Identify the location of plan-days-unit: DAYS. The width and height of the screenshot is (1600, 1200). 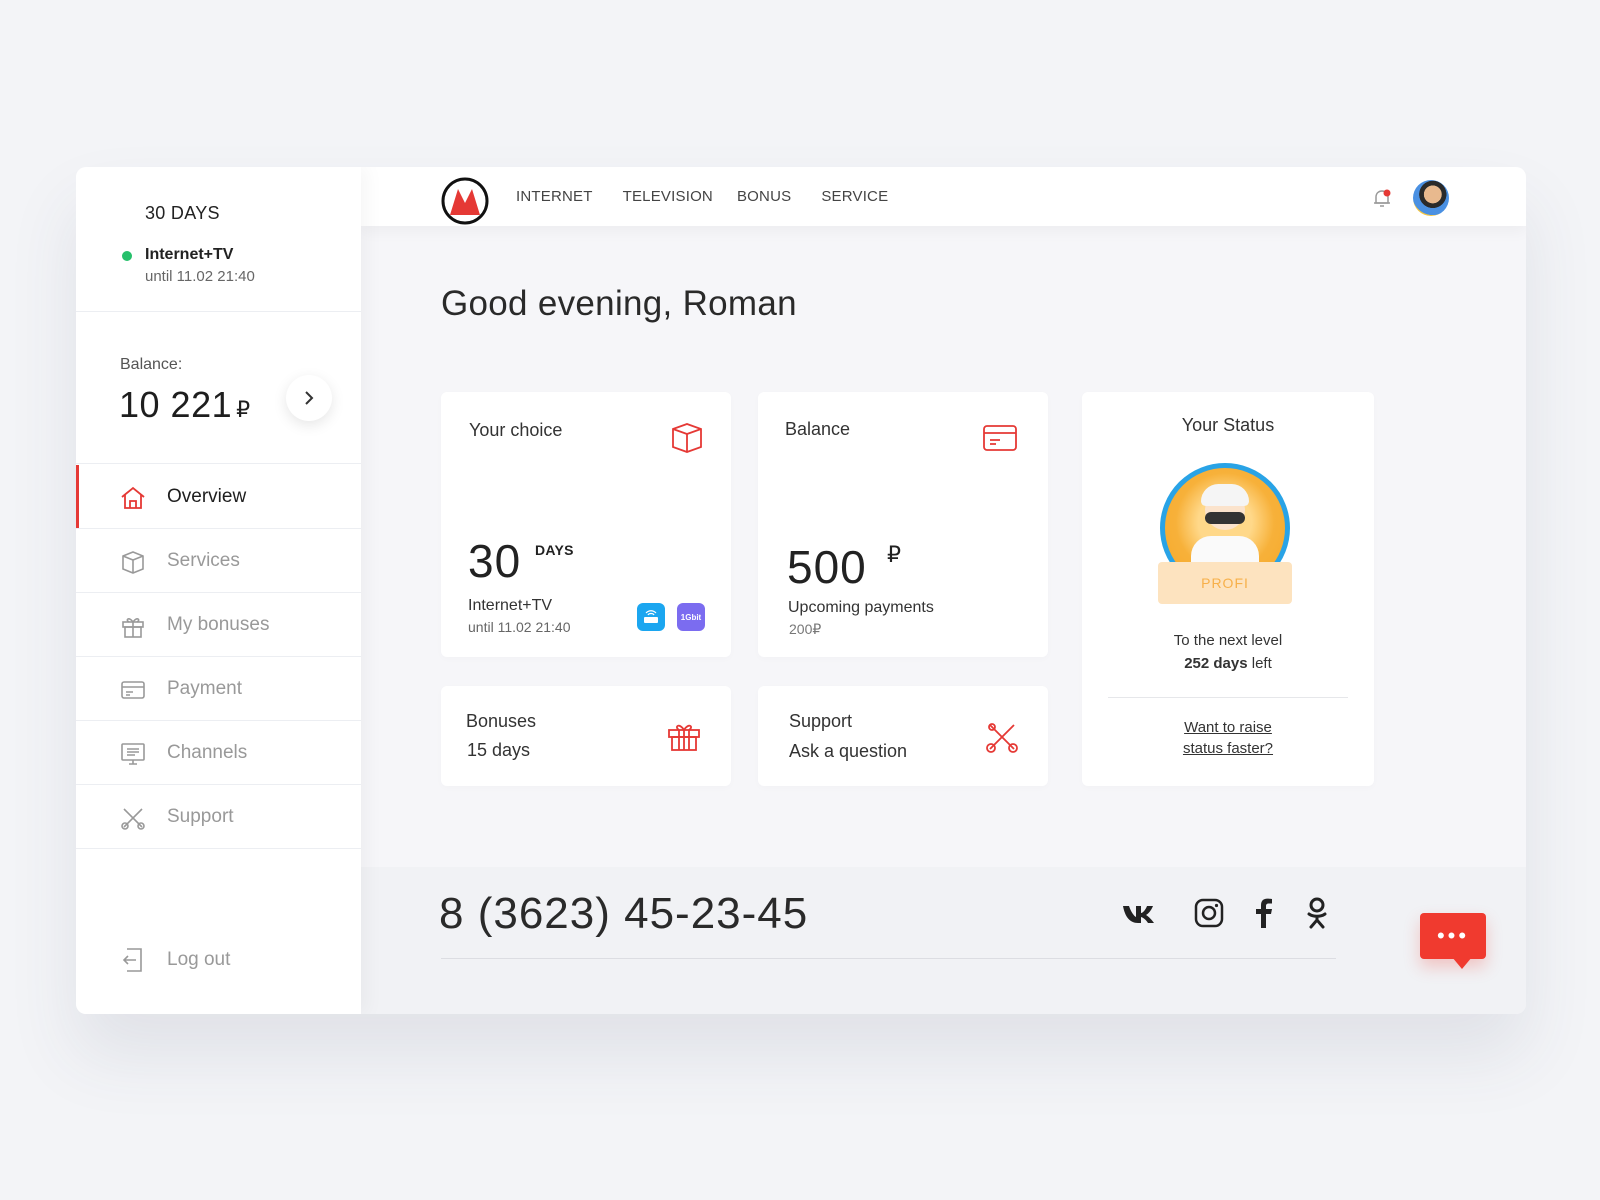
(554, 550).